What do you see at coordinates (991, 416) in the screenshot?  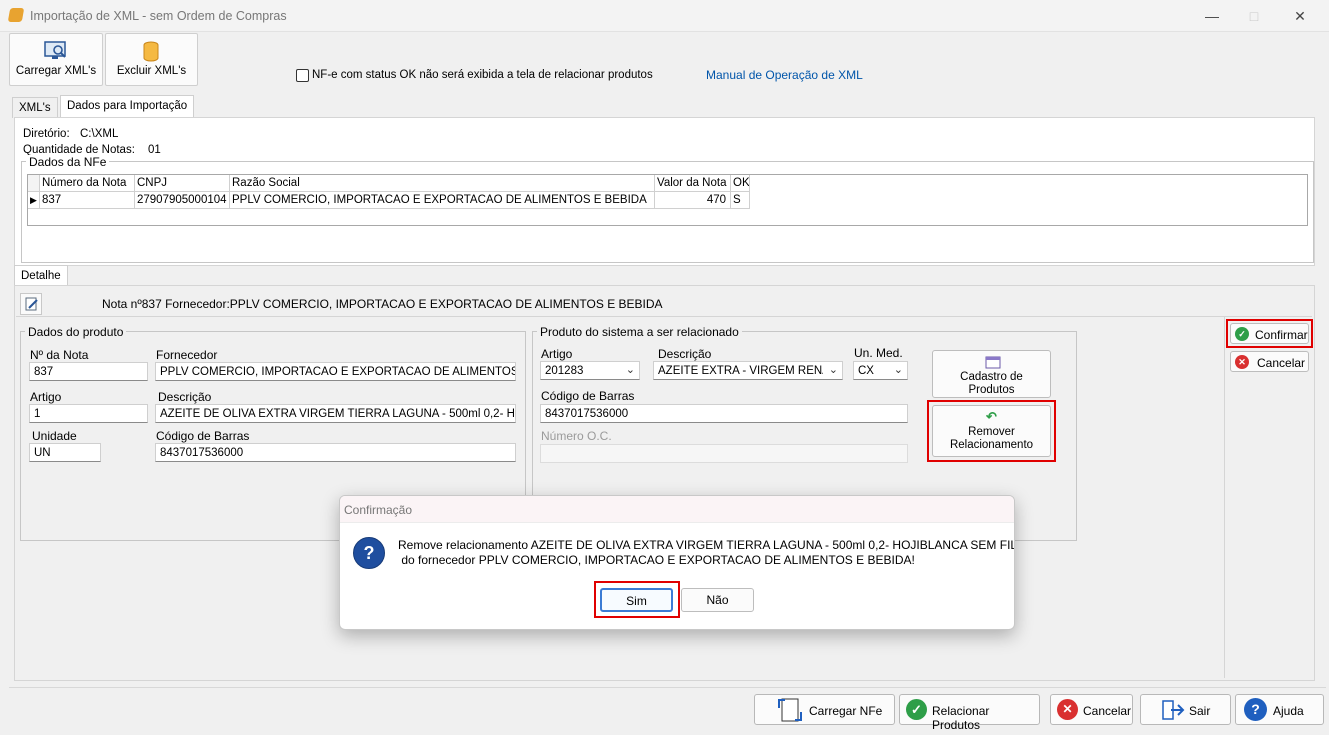 I see `undo-icon: ↶` at bounding box center [991, 416].